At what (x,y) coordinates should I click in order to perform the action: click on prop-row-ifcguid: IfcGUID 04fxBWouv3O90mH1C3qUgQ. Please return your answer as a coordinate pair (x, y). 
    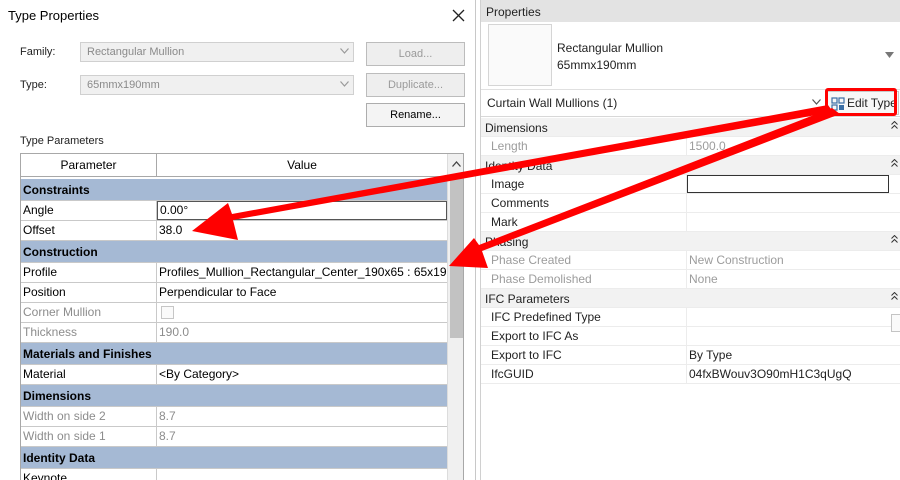
    Looking at the image, I should click on (690, 374).